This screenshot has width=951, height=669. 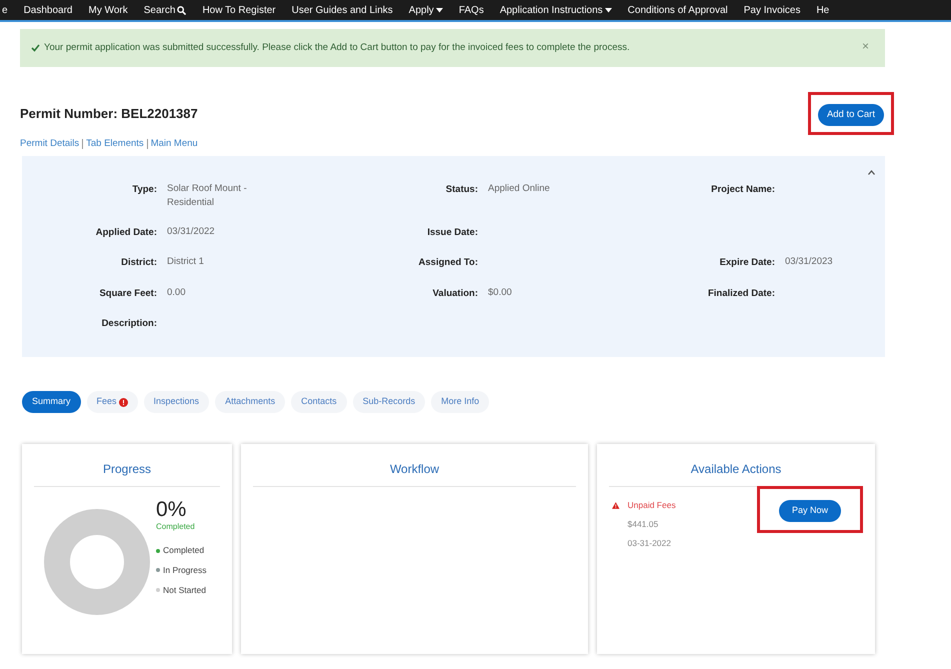 What do you see at coordinates (177, 402) in the screenshot?
I see `tab: Inspections` at bounding box center [177, 402].